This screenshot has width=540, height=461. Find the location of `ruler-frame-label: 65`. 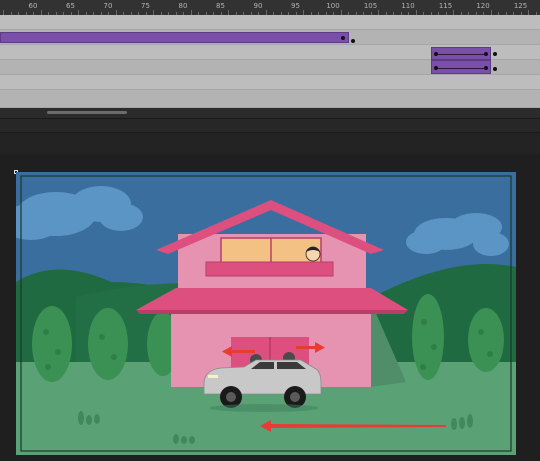

ruler-frame-label: 65 is located at coordinates (70, 6).